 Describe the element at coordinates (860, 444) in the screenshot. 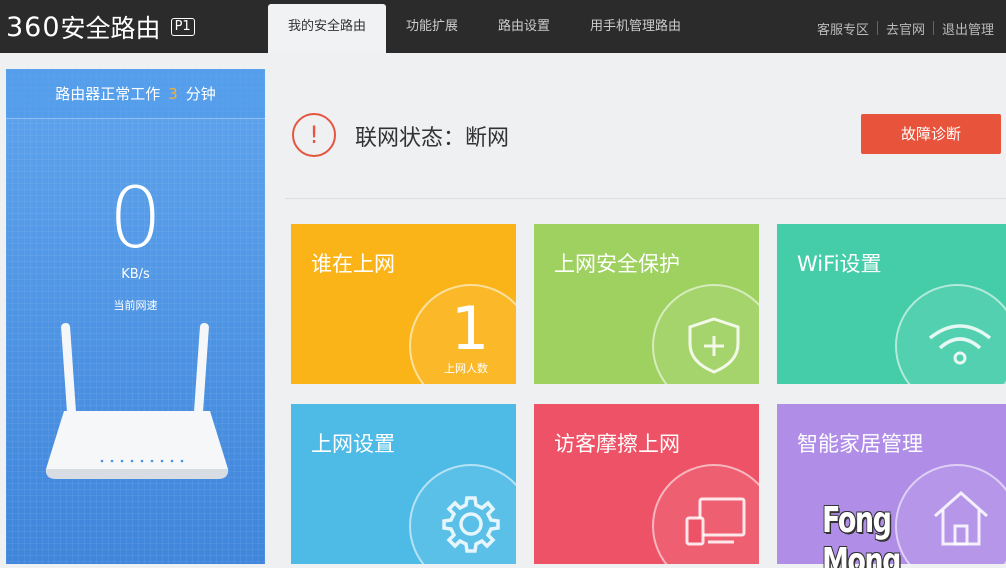

I see `tile-title: 智能家居管理` at that location.